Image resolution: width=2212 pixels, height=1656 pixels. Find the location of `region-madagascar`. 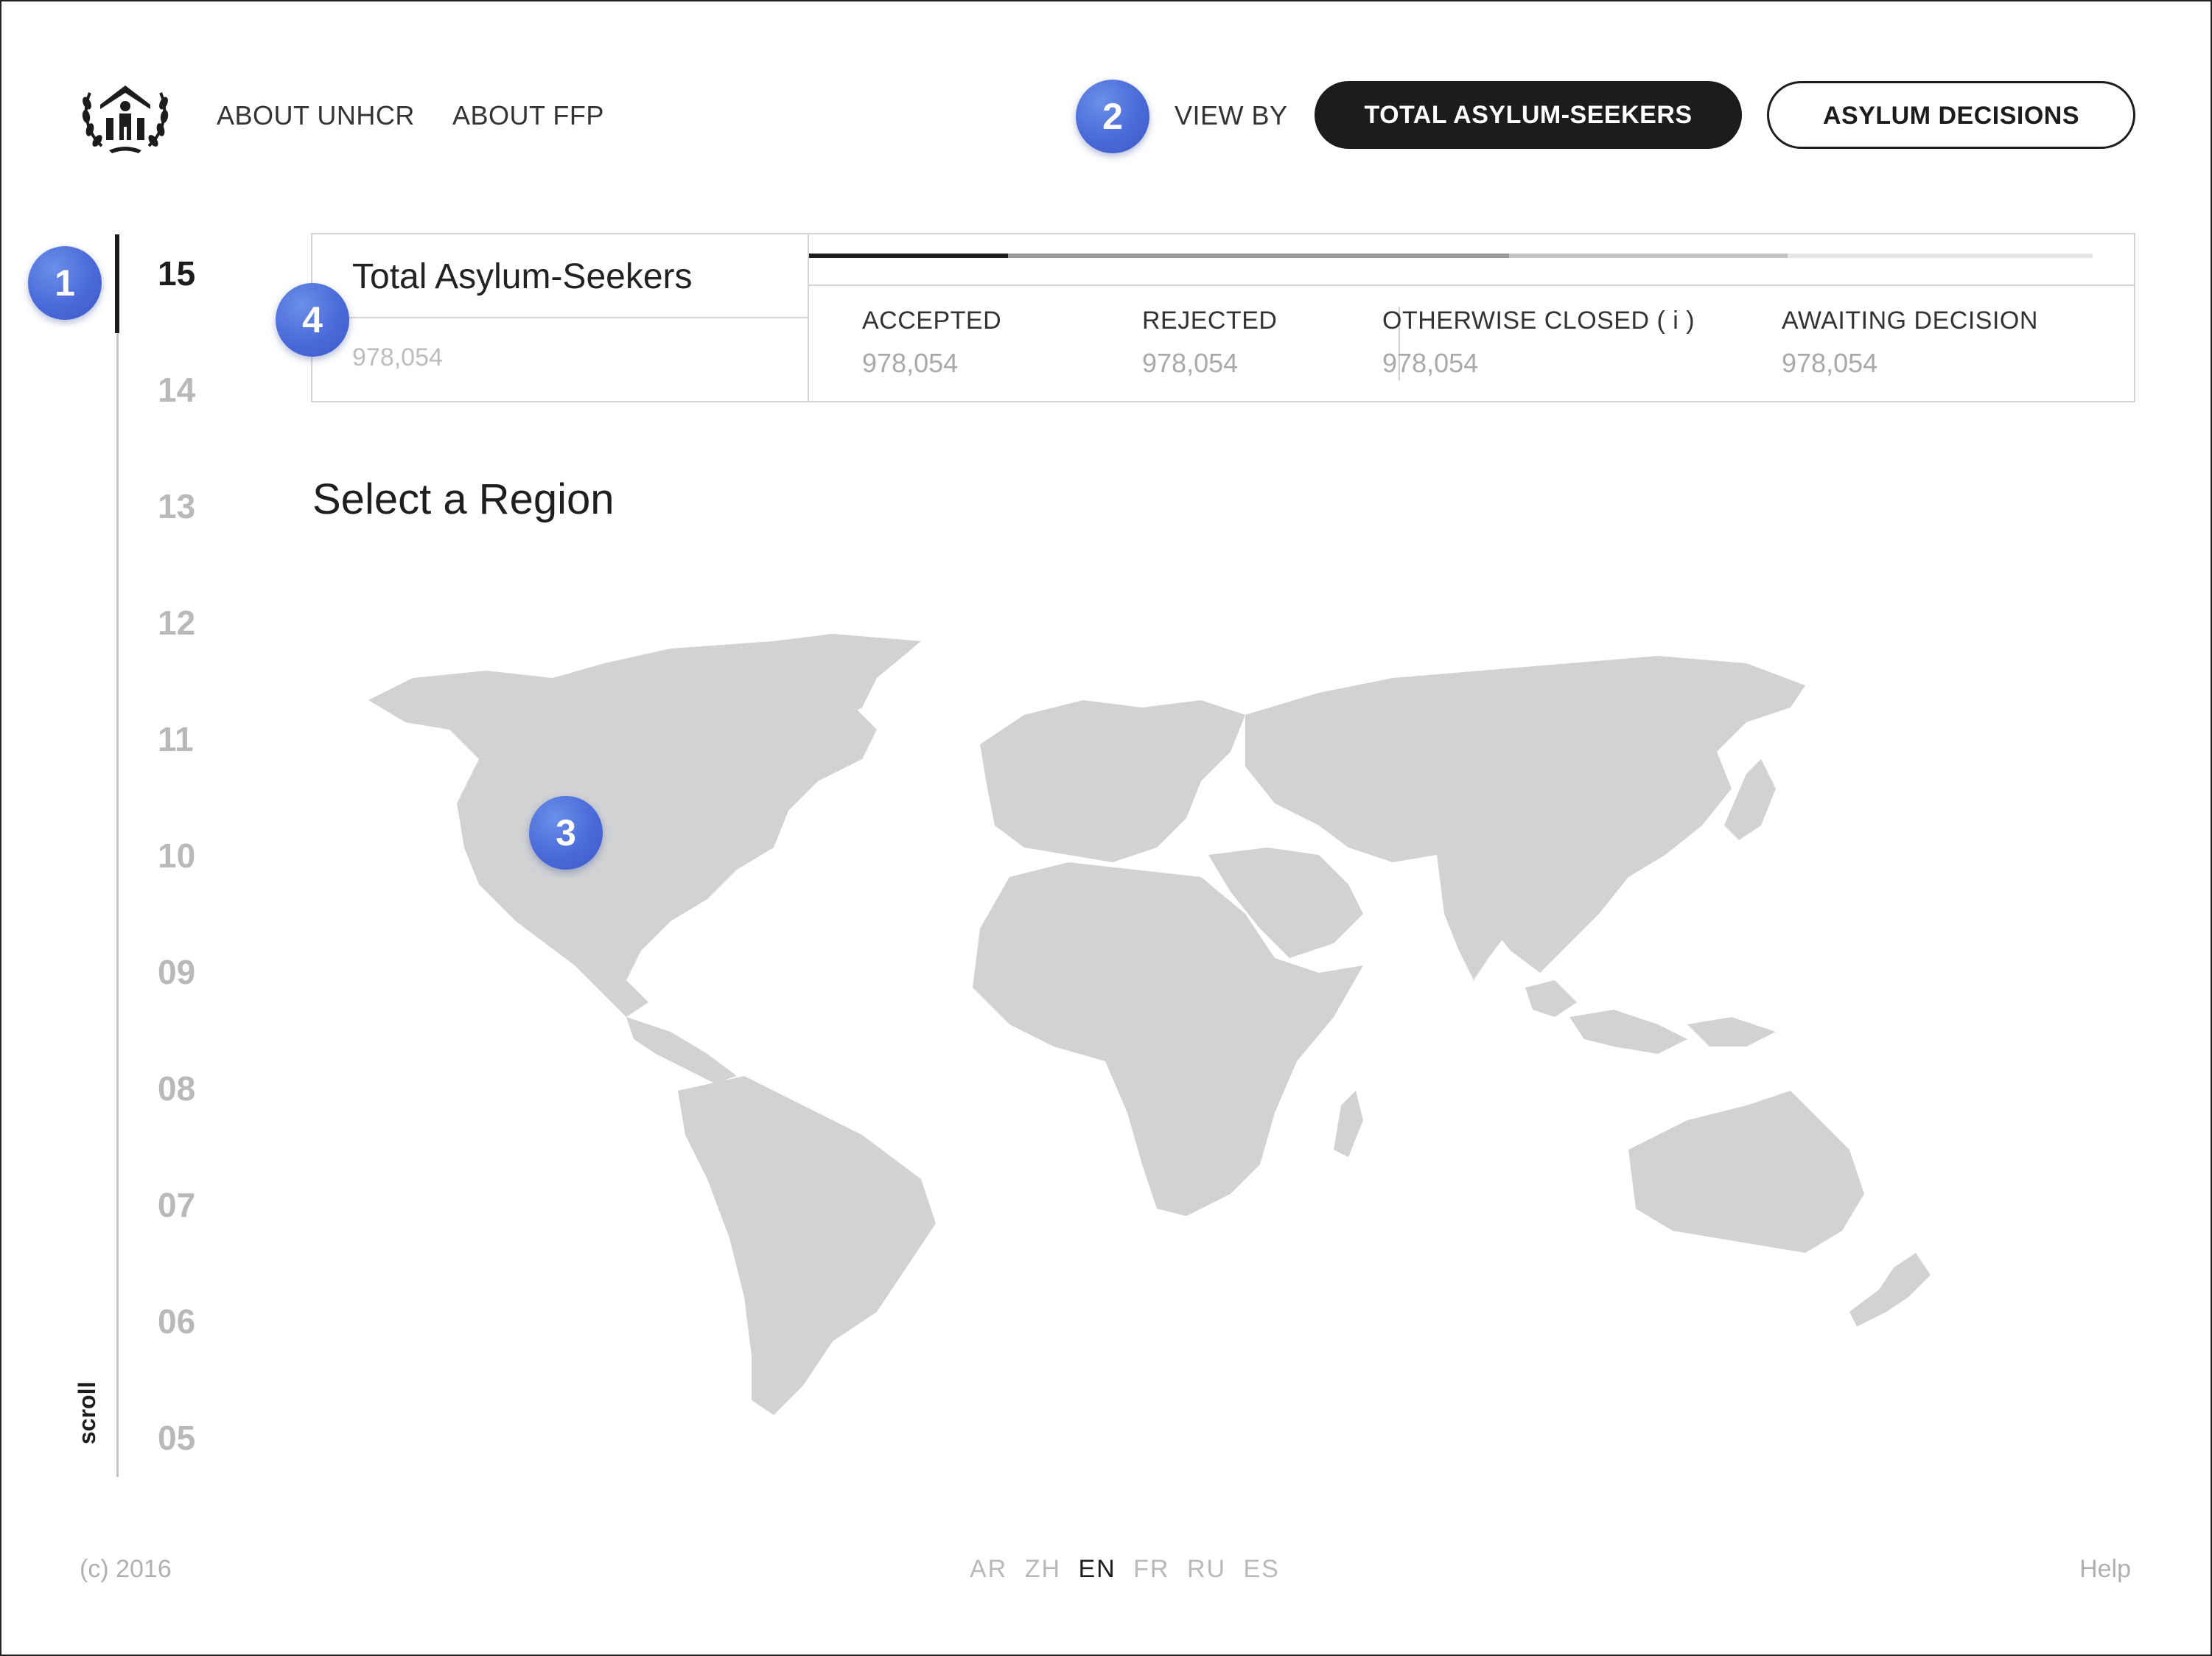

region-madagascar is located at coordinates (1348, 1124).